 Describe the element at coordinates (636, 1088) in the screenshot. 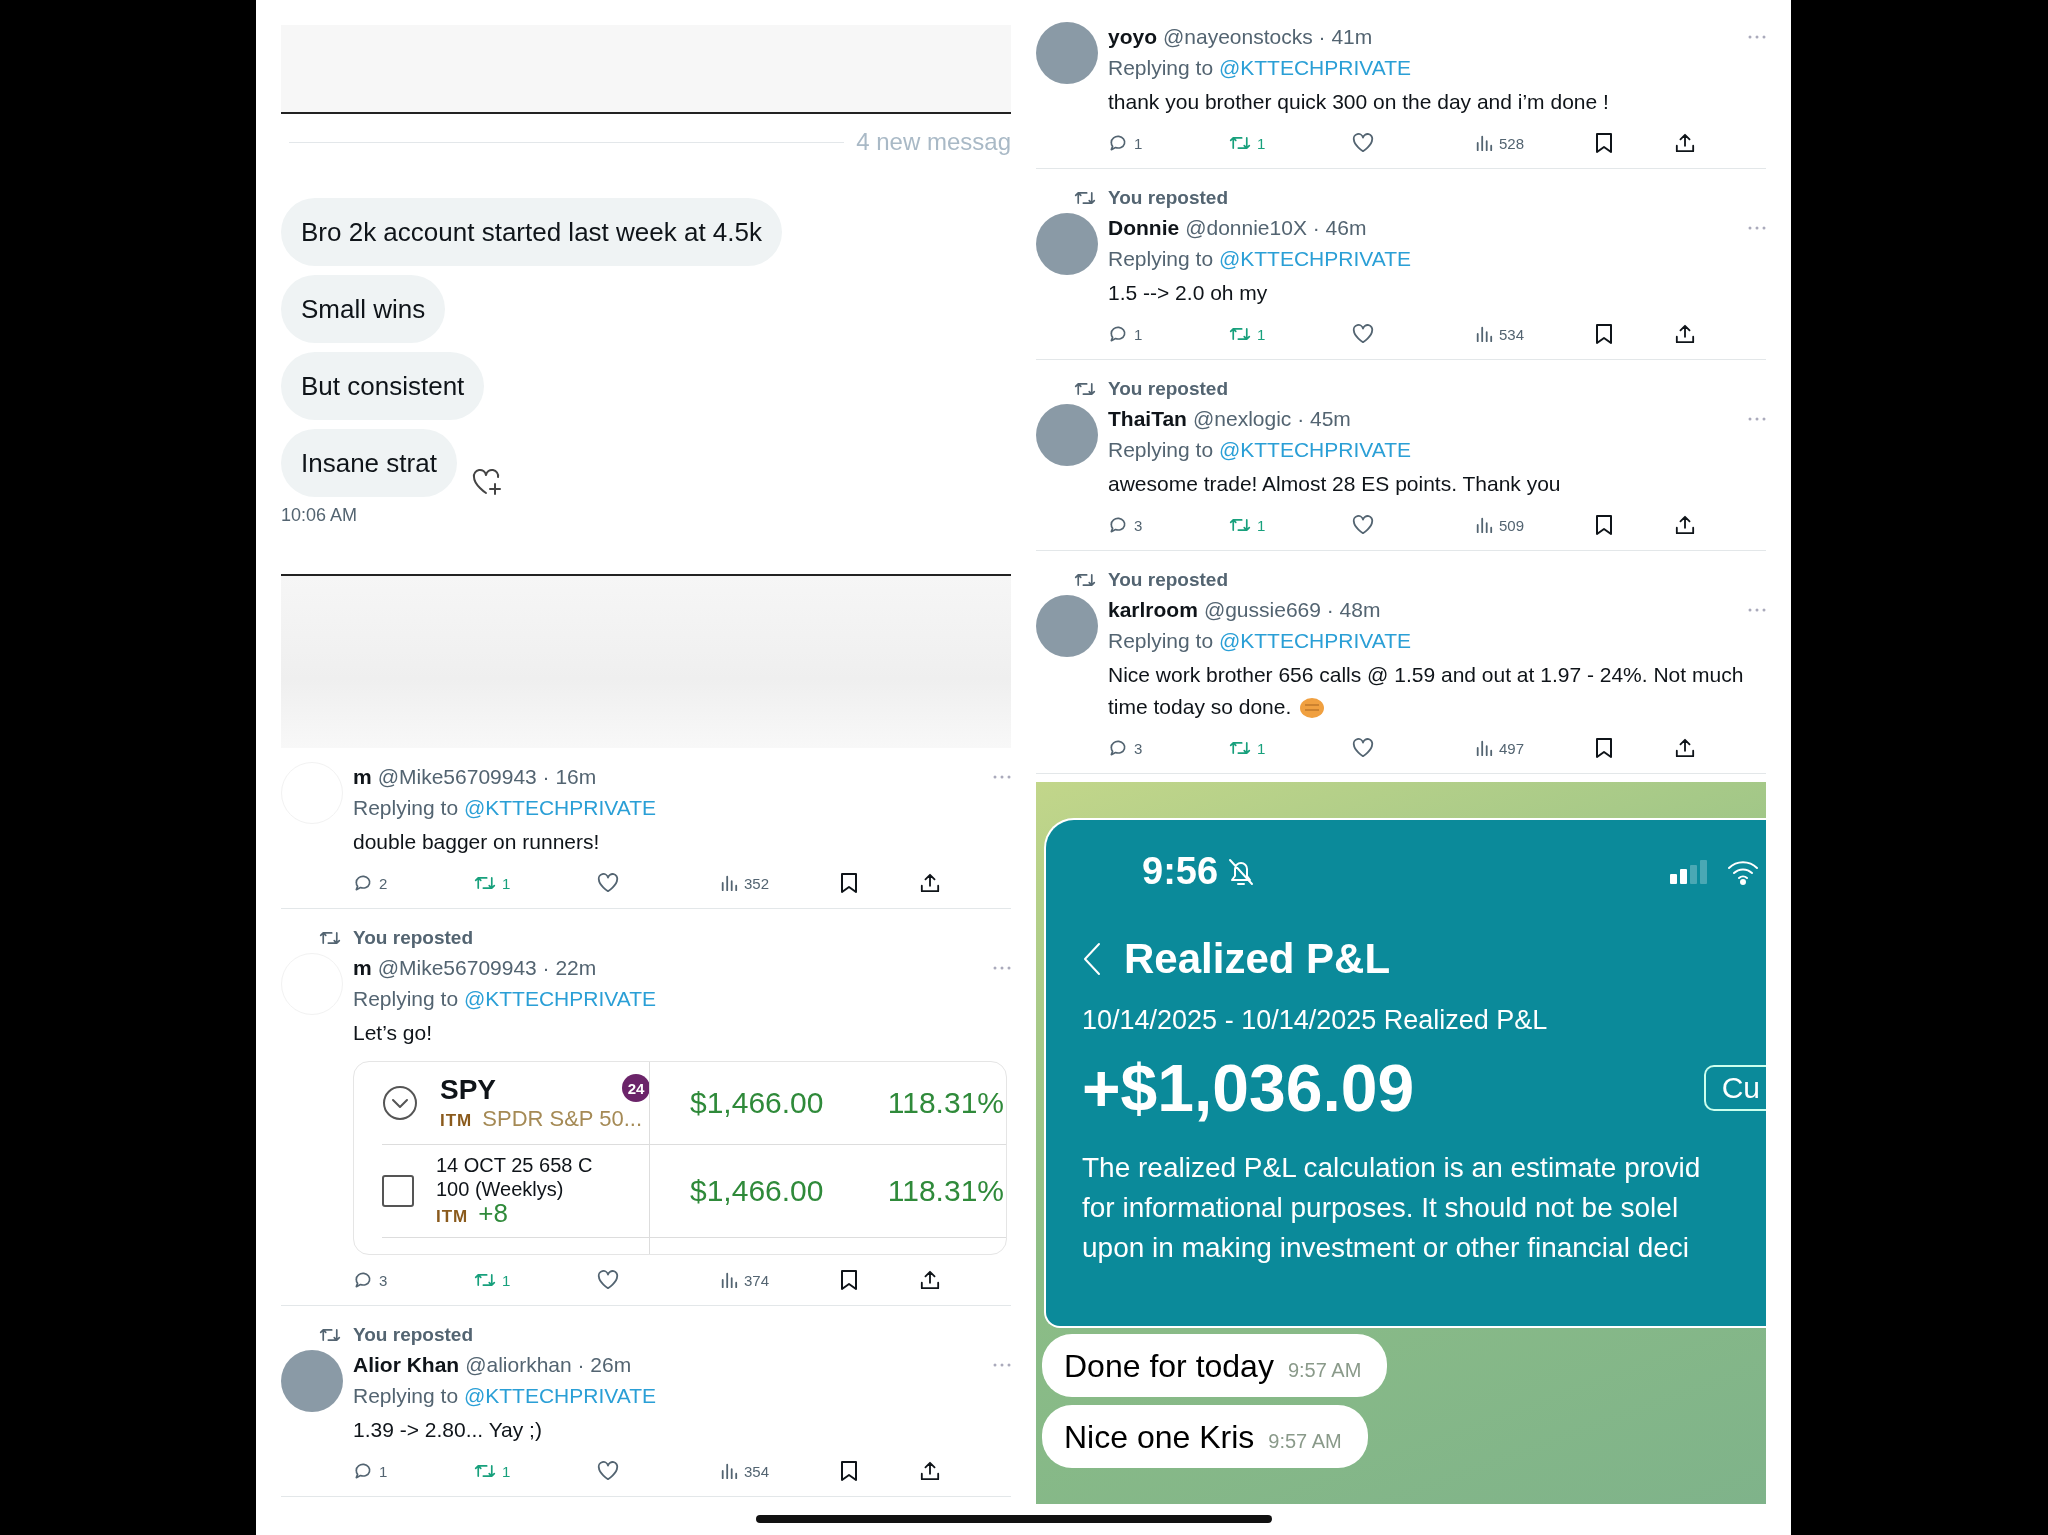

I see `count-badge: 24` at that location.